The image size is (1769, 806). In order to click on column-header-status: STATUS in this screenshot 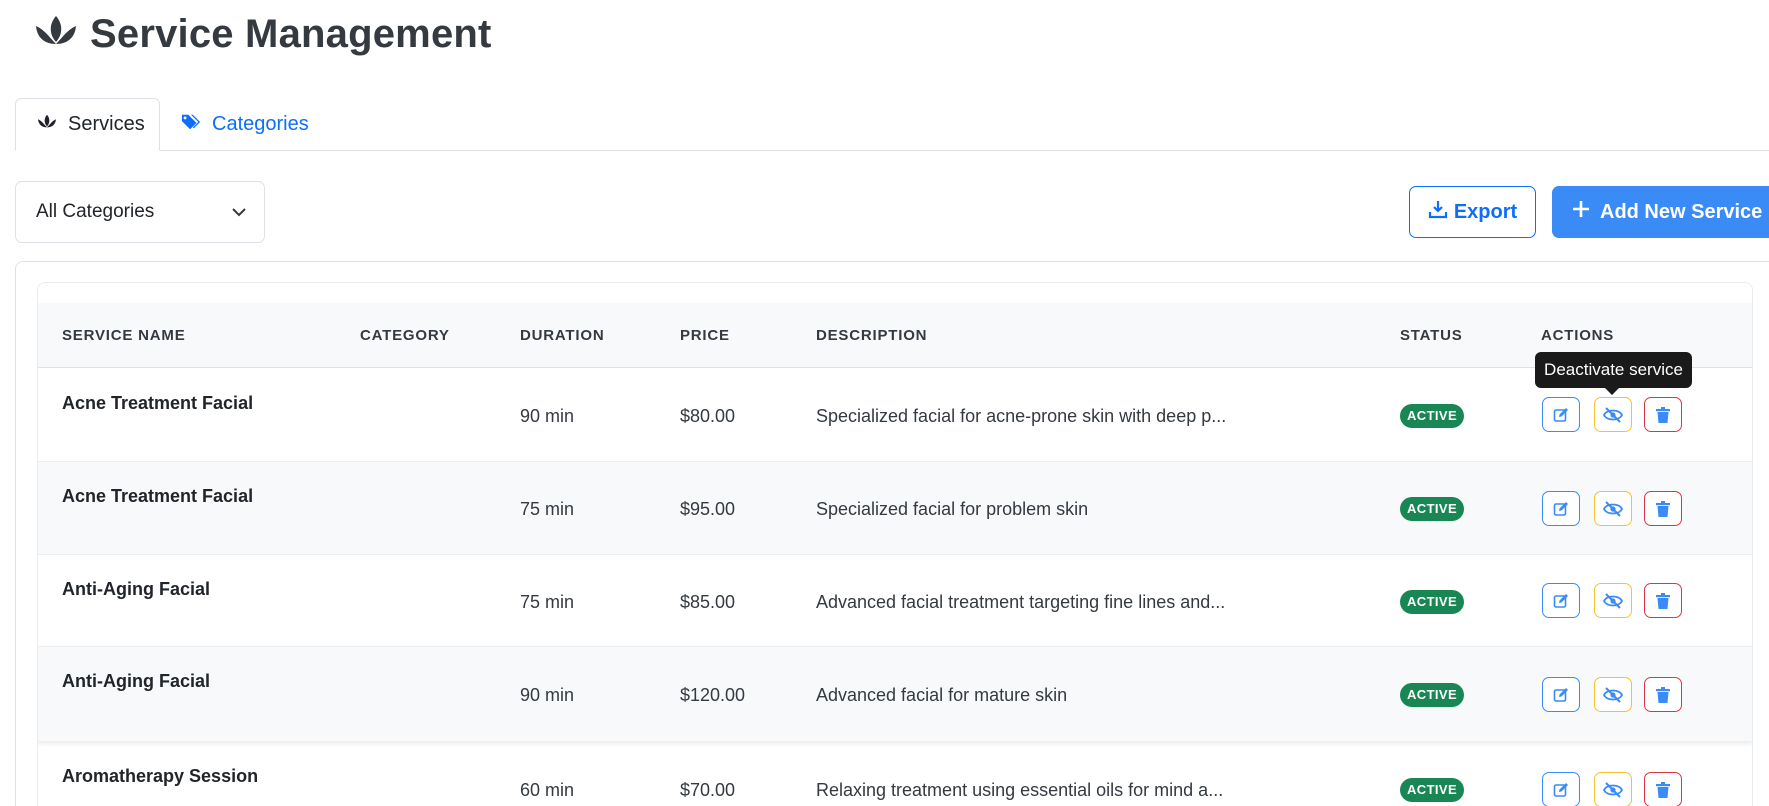, I will do `click(1431, 335)`.